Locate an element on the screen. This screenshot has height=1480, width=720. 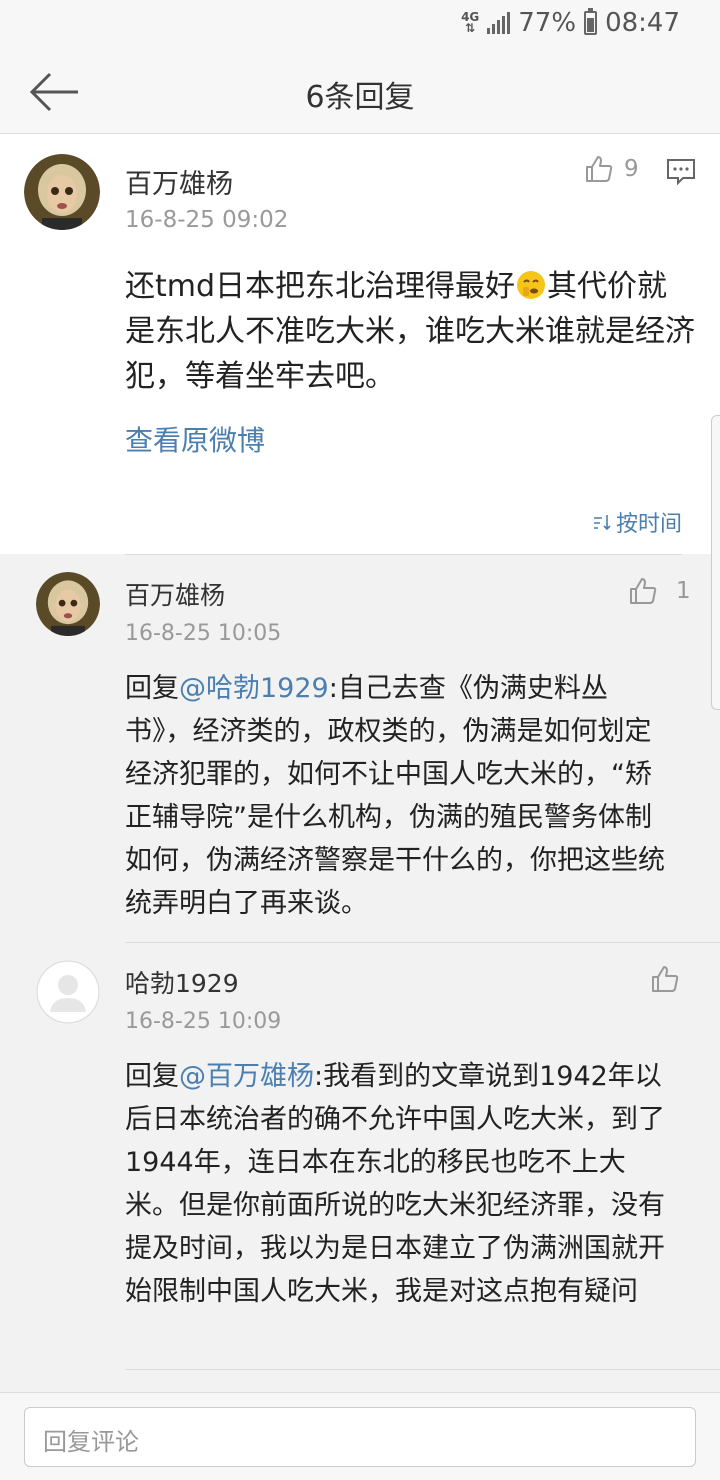
battery-icon is located at coordinates (591, 21).